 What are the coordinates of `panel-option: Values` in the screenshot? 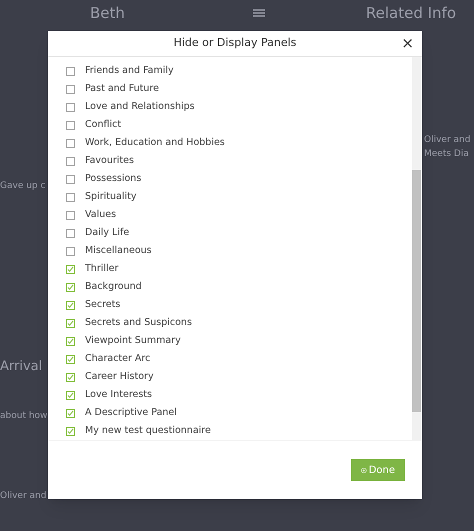 It's located at (239, 215).